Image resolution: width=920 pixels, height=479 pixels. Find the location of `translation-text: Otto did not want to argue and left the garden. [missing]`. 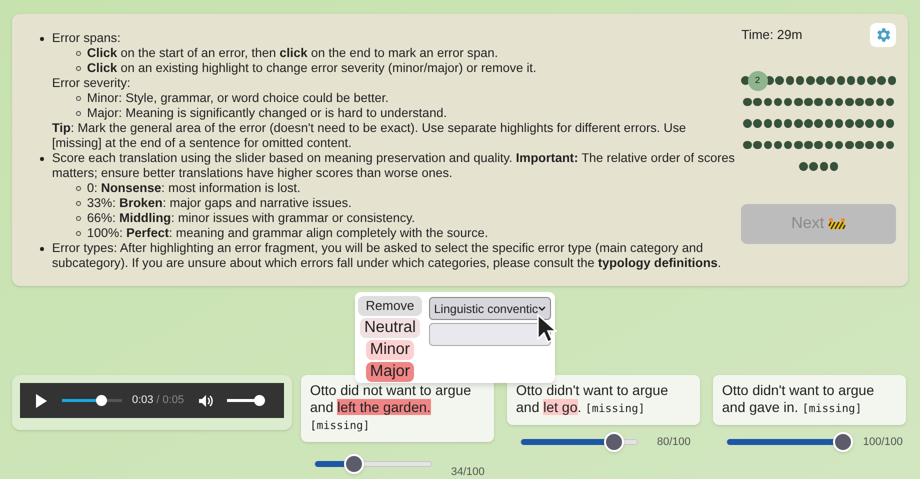

translation-text: Otto did not want to argue and left the garden. [missing] is located at coordinates (397, 408).